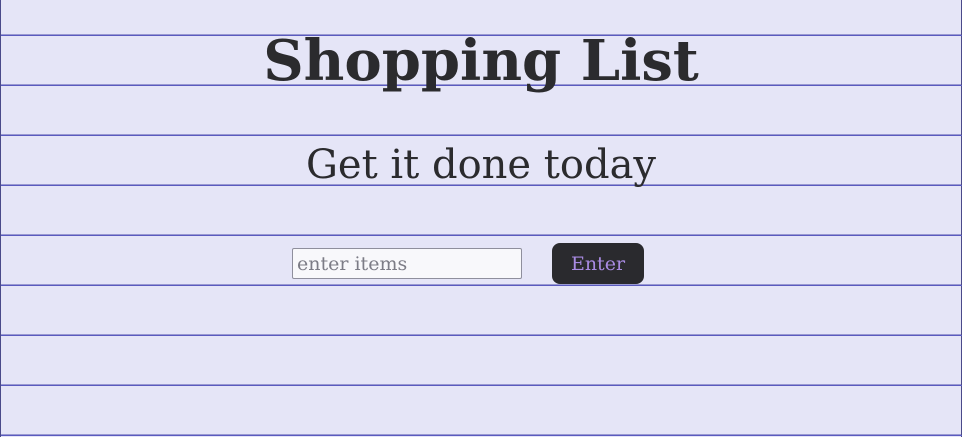 The image size is (962, 437). Describe the element at coordinates (481, 165) in the screenshot. I see `page-subtitle: Get it done today` at that location.